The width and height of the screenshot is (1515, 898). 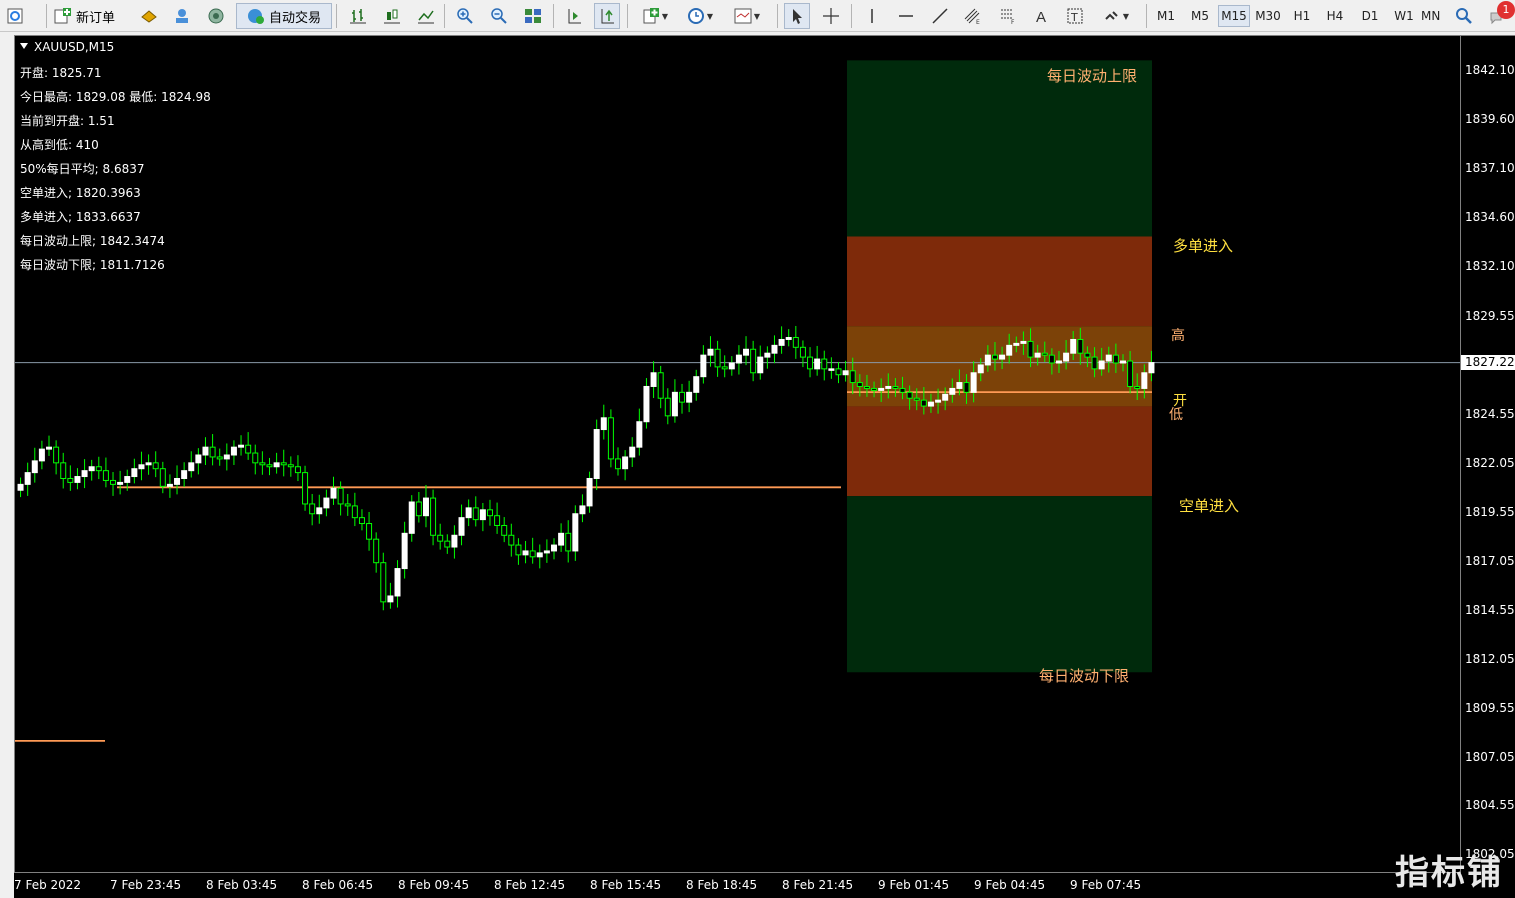 I want to click on symbol-name: XAUUSD,M15, so click(x=74, y=47).